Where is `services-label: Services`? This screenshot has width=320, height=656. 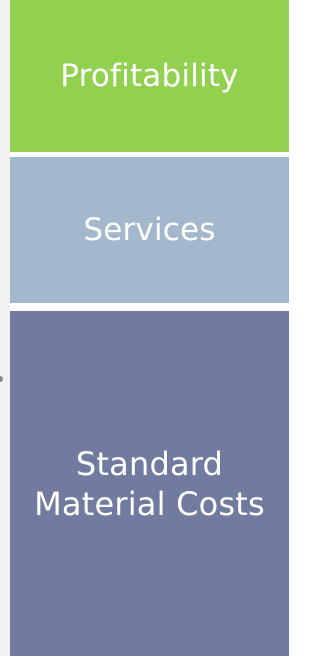
services-label: Services is located at coordinates (149, 229).